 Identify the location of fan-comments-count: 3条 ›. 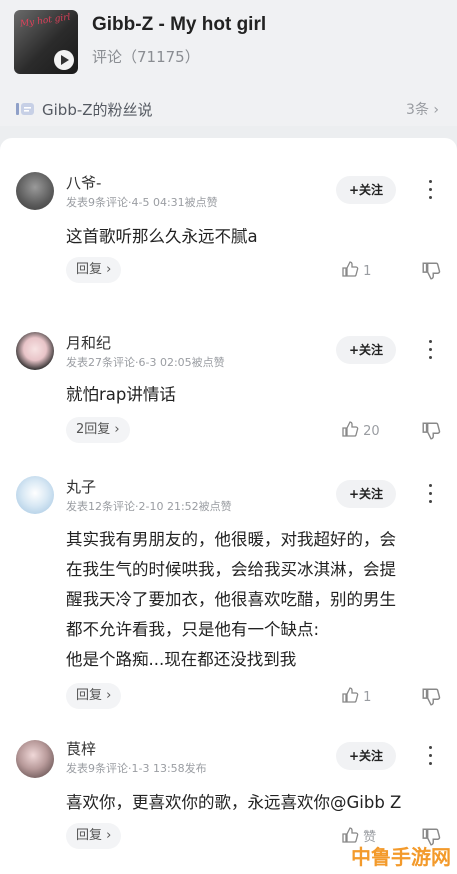
(422, 109).